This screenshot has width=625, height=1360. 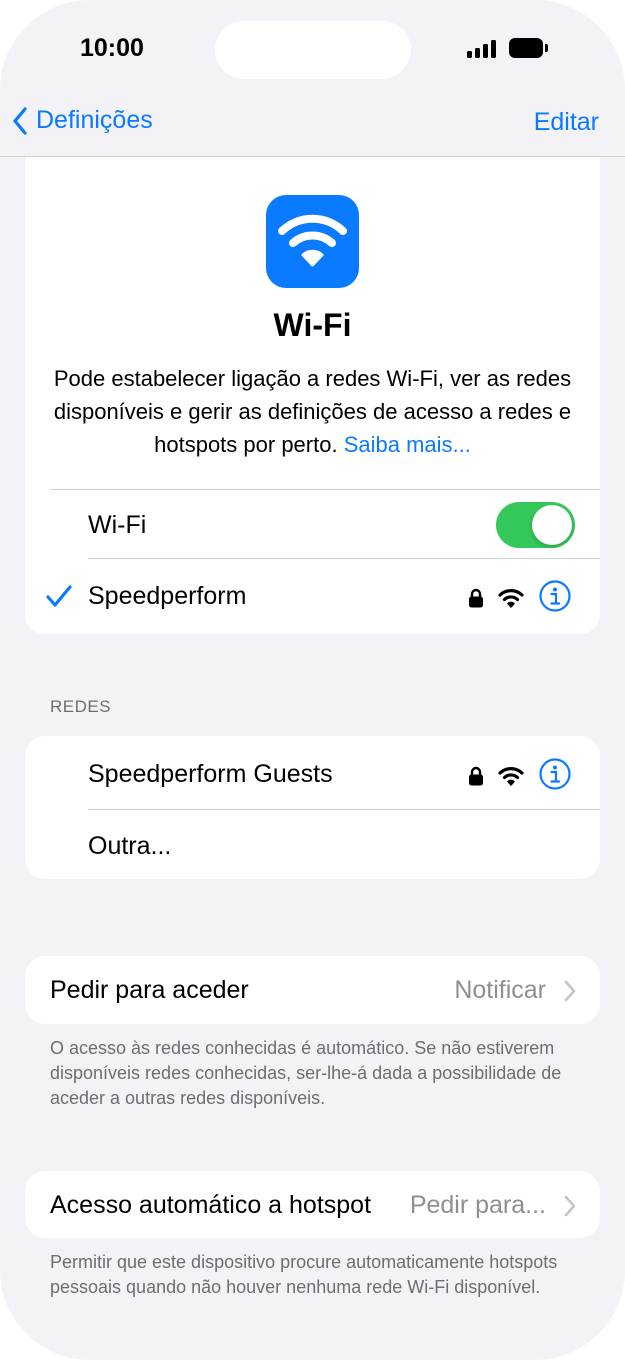 What do you see at coordinates (313, 50) in the screenshot?
I see `dynamic-island` at bounding box center [313, 50].